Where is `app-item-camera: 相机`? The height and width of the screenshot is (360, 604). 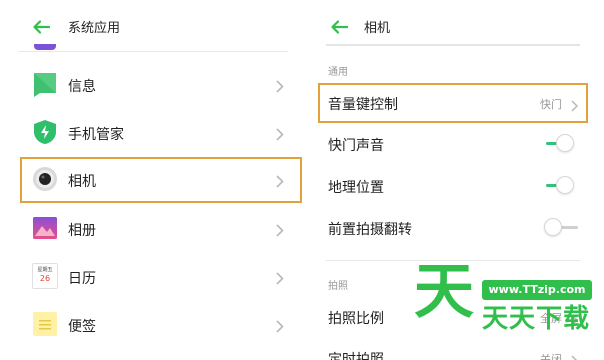
app-item-camera: 相机 is located at coordinates (161, 180).